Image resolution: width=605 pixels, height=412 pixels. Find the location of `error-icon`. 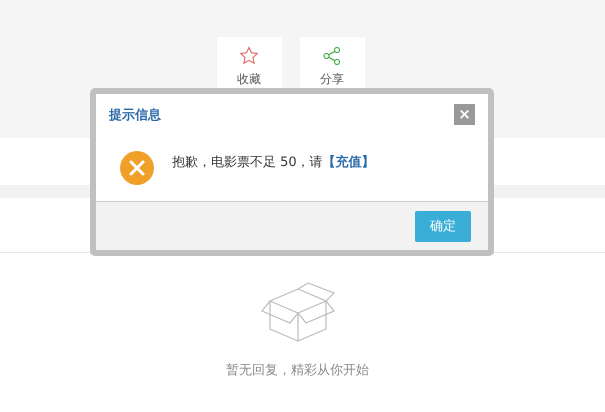

error-icon is located at coordinates (137, 168).